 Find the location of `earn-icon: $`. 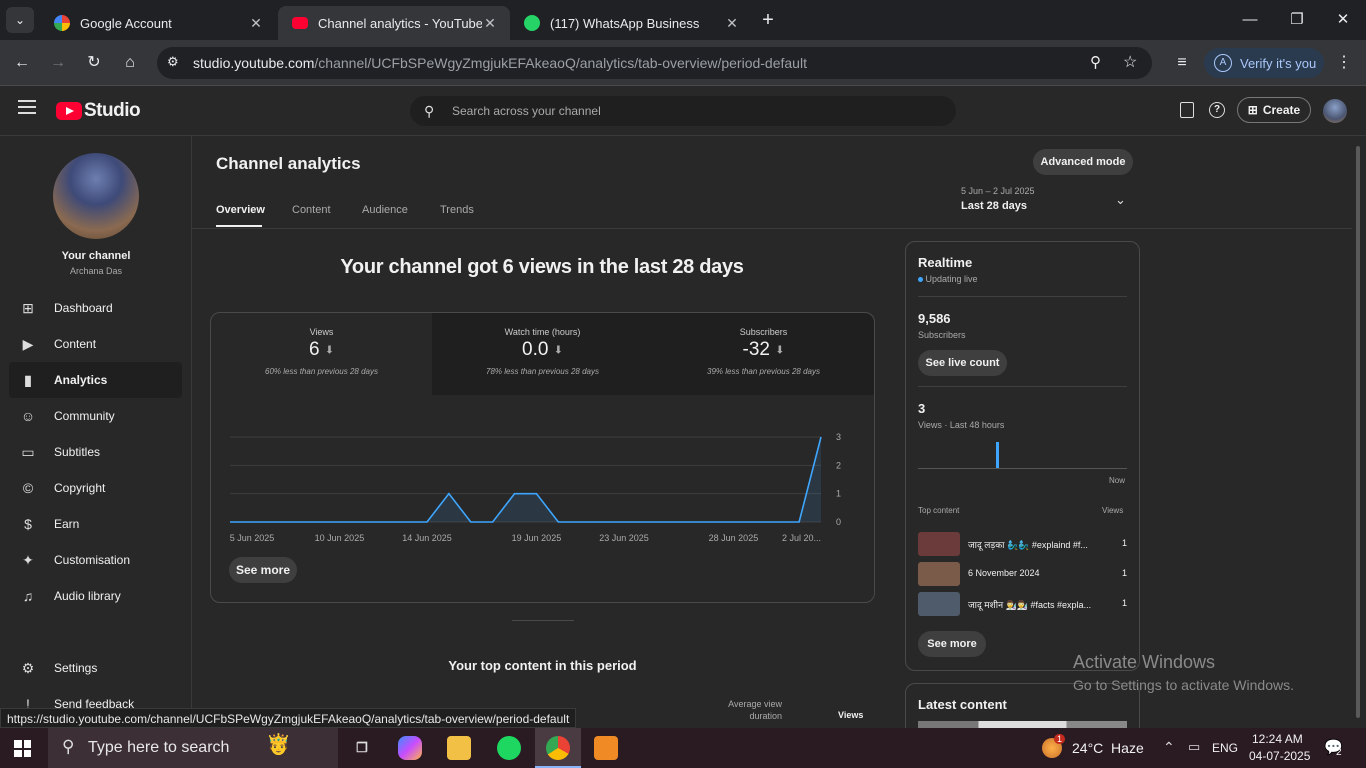

earn-icon: $ is located at coordinates (28, 524).